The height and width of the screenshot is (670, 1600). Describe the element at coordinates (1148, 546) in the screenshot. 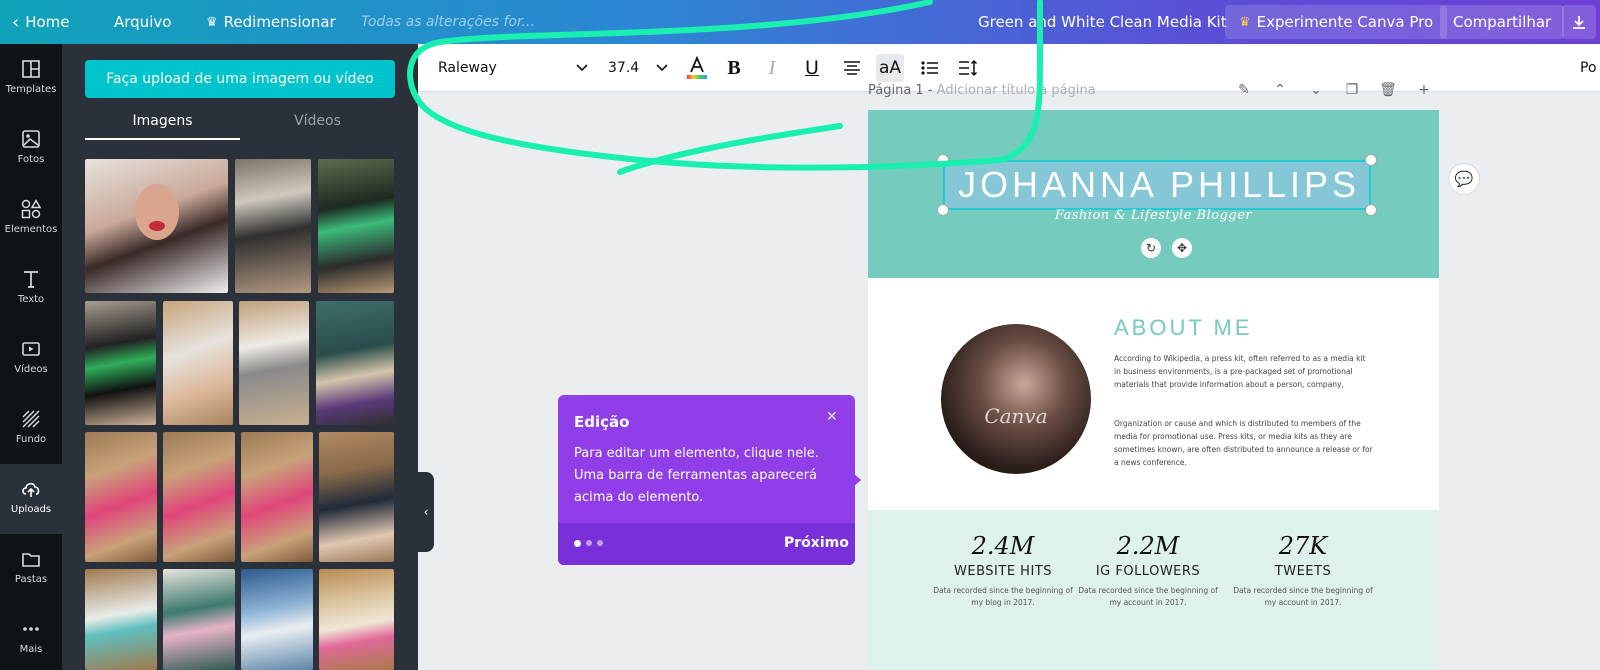

I see `stat-number: 2.2M` at that location.